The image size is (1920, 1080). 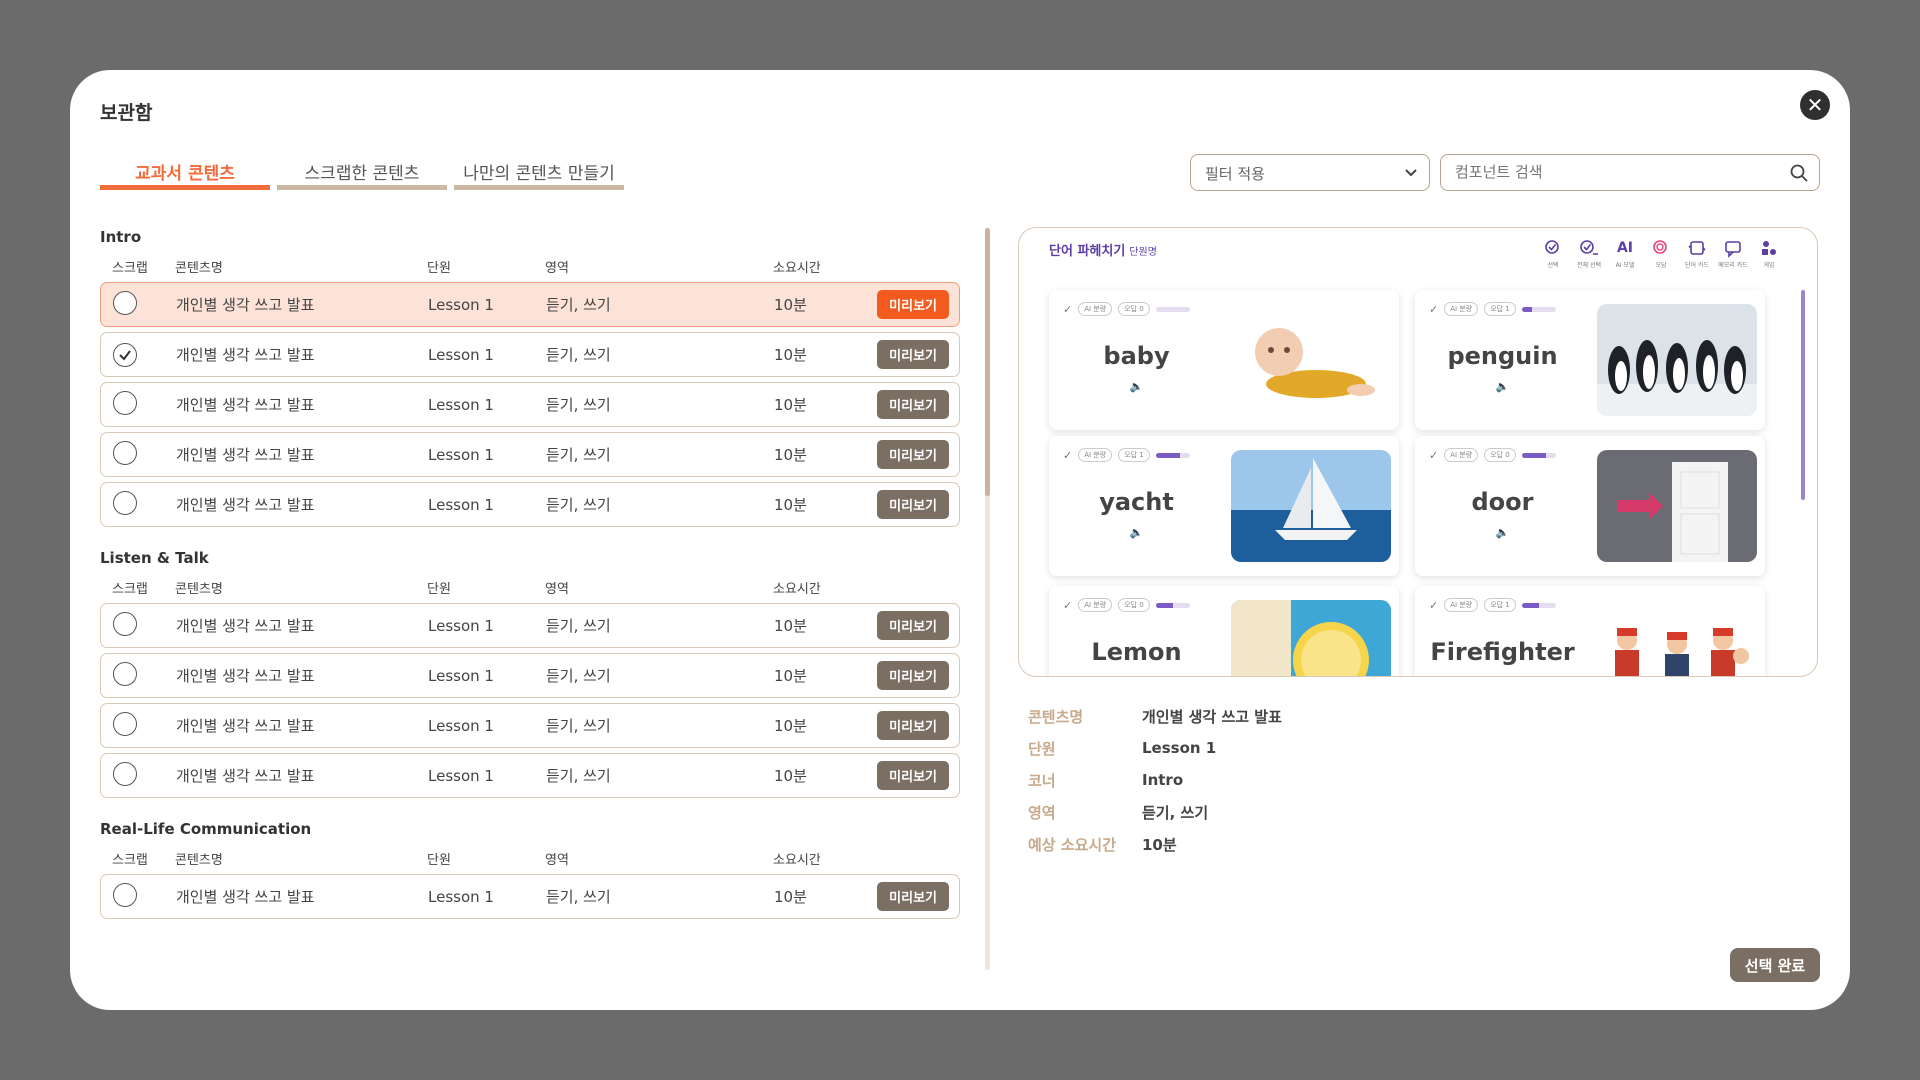 What do you see at coordinates (1697, 253) in the screenshot?
I see `word-card-icon: 단어 카드` at bounding box center [1697, 253].